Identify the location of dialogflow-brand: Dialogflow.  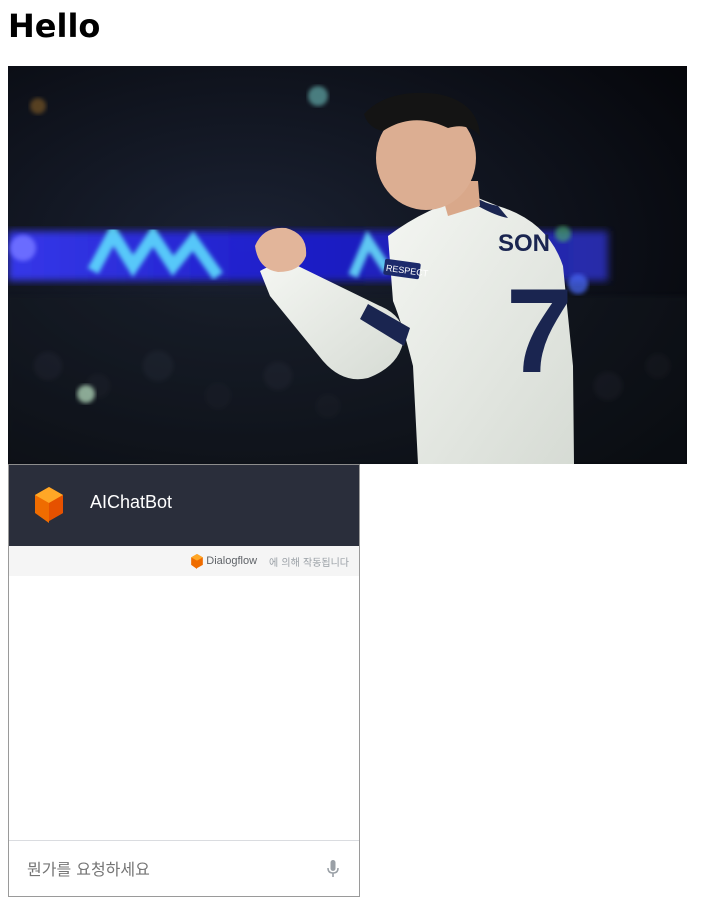
(231, 561).